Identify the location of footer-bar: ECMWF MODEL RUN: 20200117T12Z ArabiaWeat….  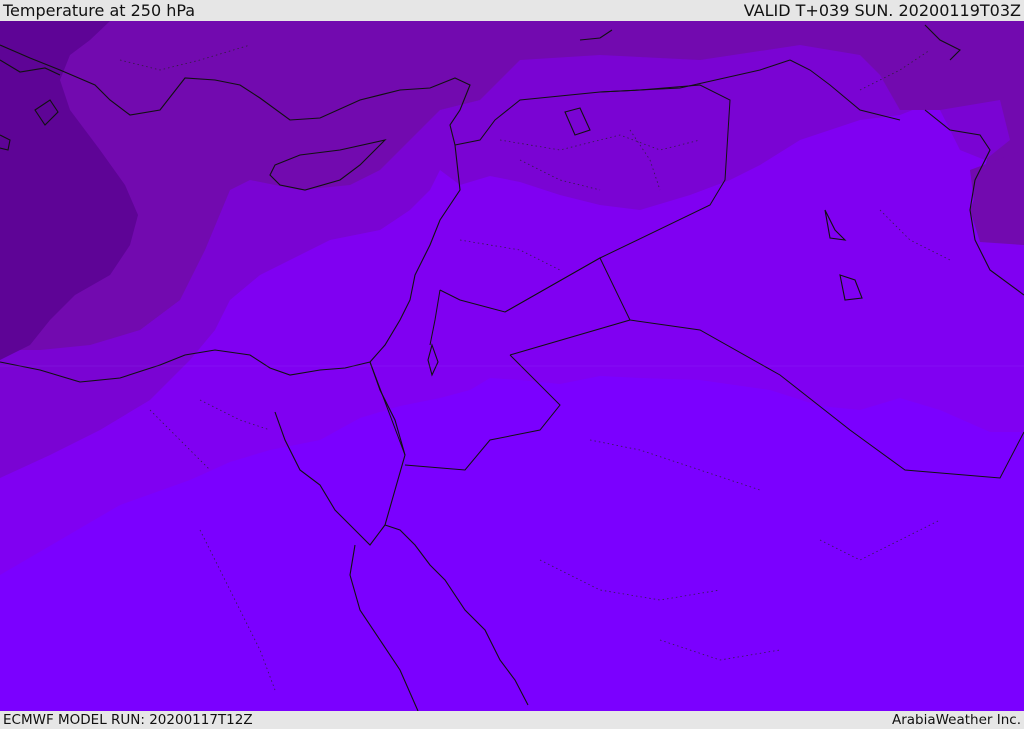
(512, 720).